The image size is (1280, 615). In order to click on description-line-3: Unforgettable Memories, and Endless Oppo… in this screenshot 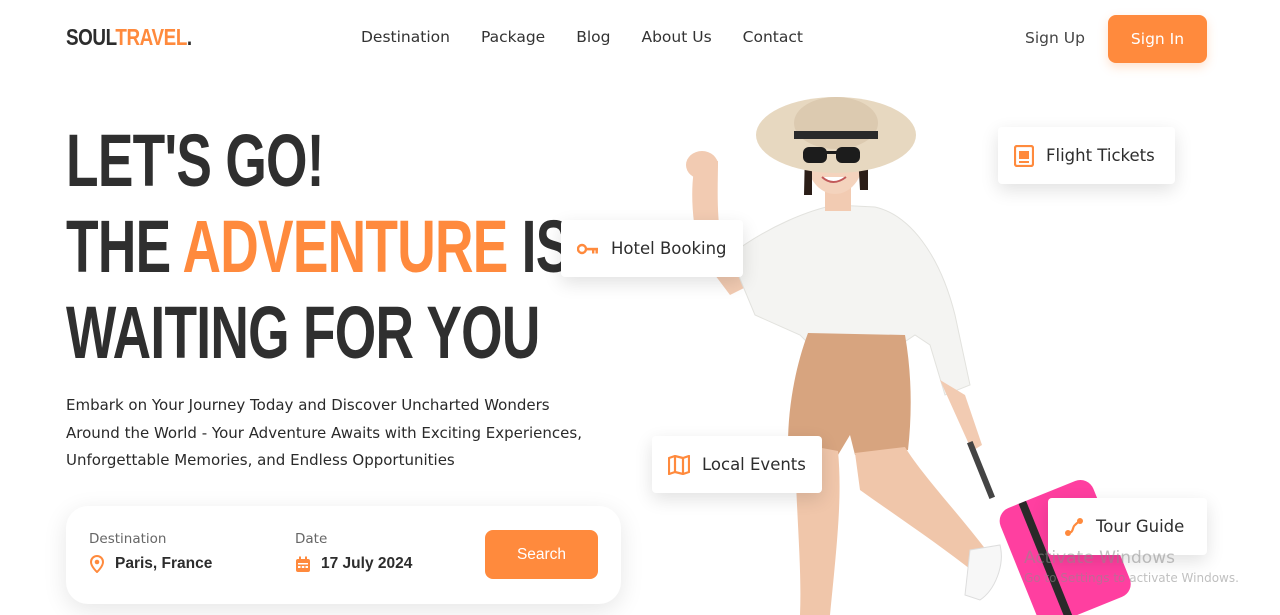, I will do `click(260, 460)`.